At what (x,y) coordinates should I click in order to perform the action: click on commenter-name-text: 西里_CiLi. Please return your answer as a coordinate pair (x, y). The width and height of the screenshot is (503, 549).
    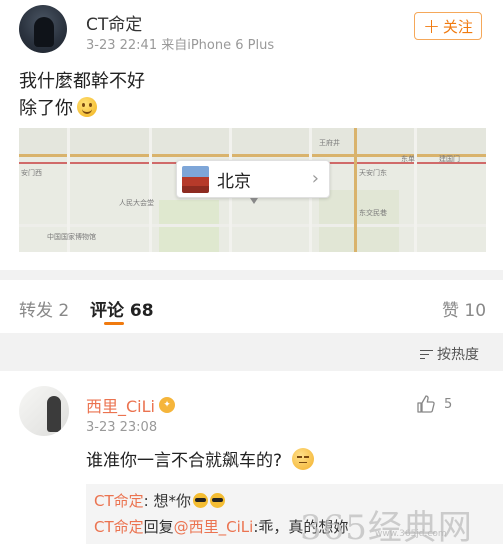
    Looking at the image, I should click on (120, 406).